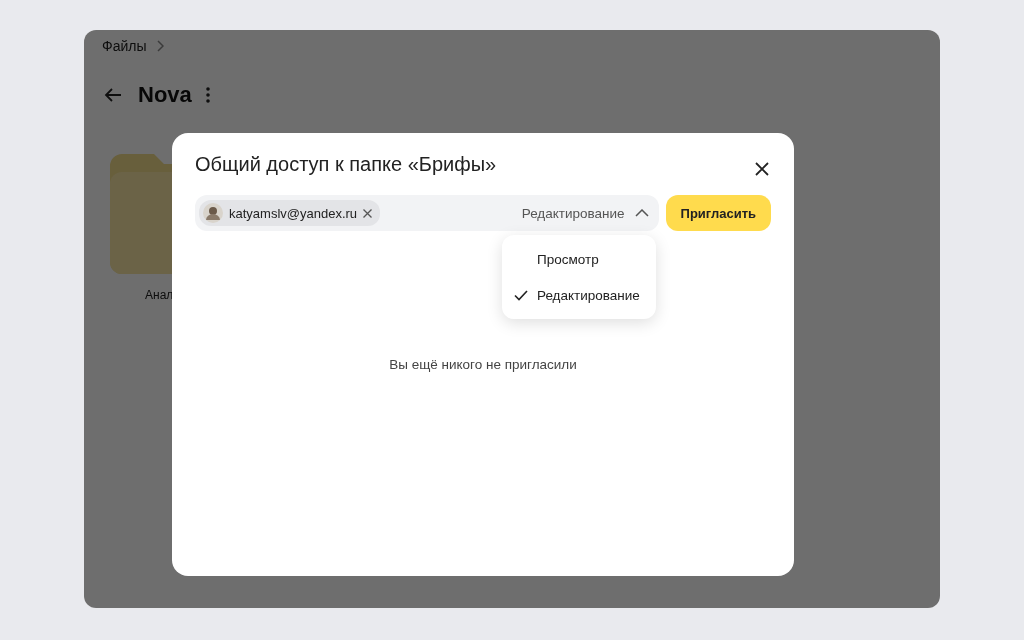 The width and height of the screenshot is (1024, 640). Describe the element at coordinates (160, 46) in the screenshot. I see `chevron-icon` at that location.